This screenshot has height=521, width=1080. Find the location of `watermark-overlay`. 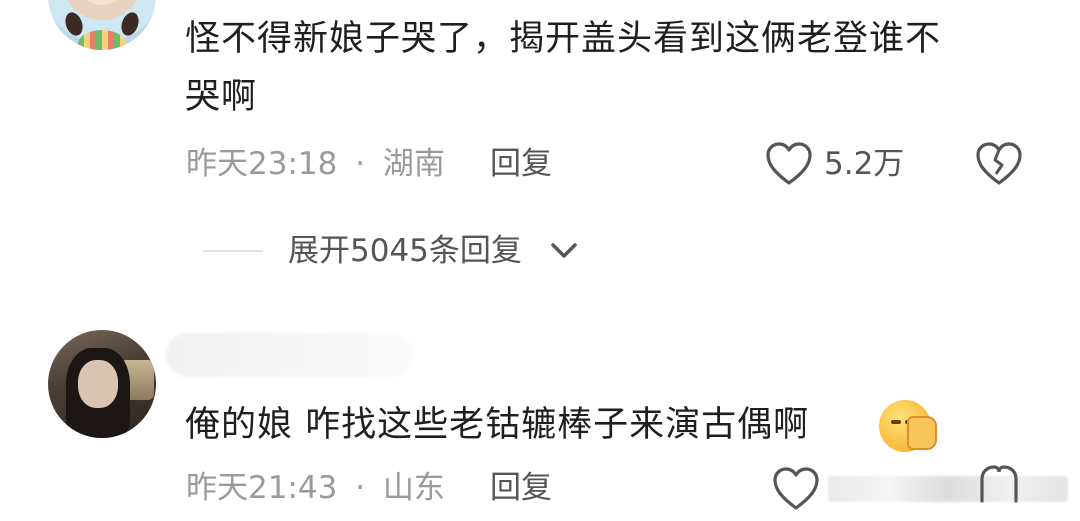

watermark-overlay is located at coordinates (948, 489).